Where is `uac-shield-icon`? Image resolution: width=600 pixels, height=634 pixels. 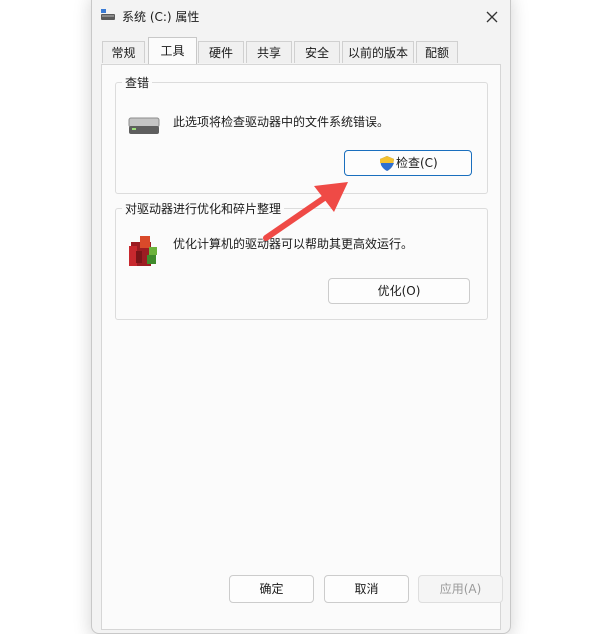
uac-shield-icon is located at coordinates (387, 163).